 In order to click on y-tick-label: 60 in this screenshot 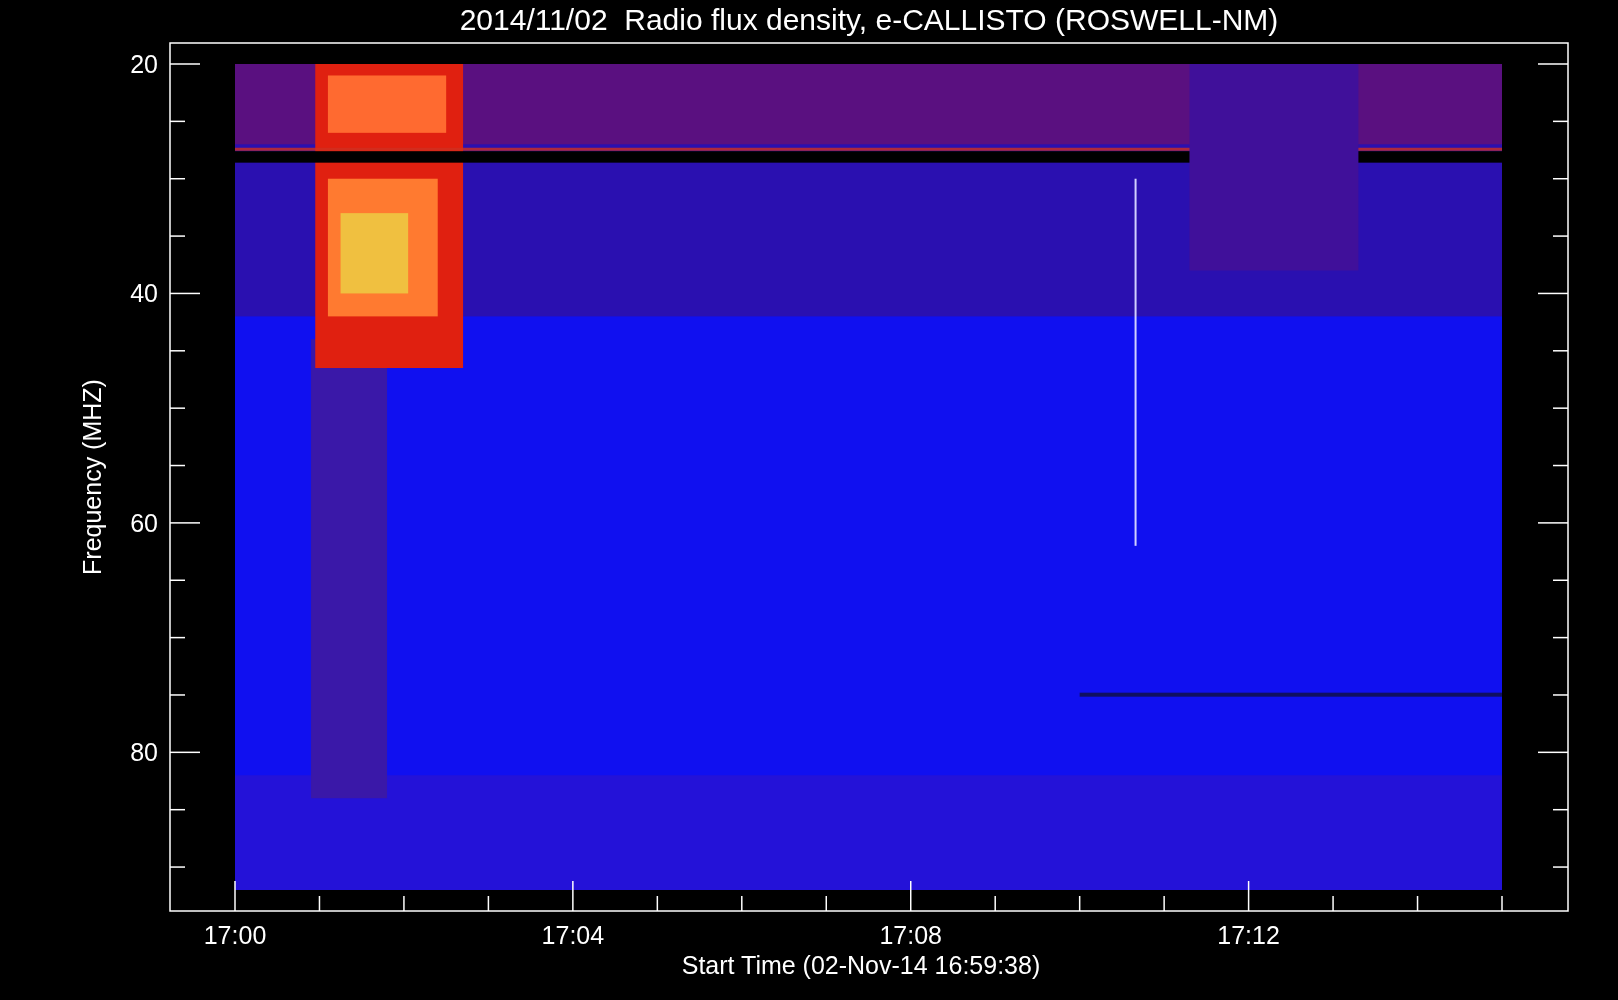, I will do `click(144, 522)`.